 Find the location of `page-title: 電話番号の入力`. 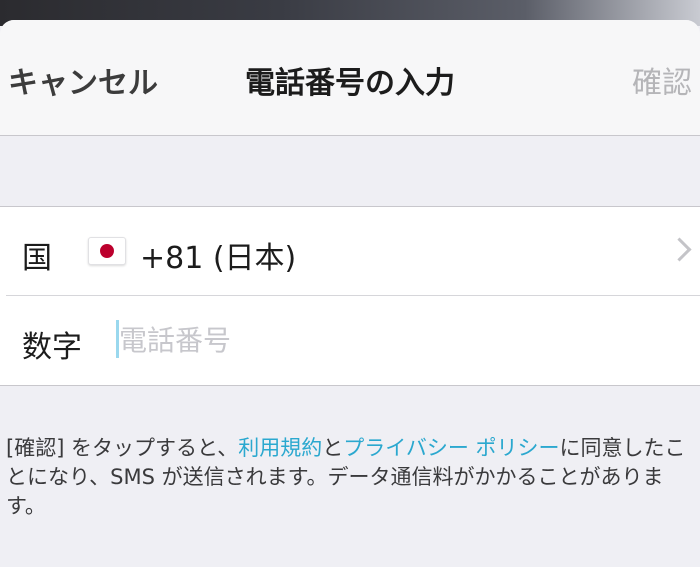

page-title: 電話番号の入力 is located at coordinates (350, 83).